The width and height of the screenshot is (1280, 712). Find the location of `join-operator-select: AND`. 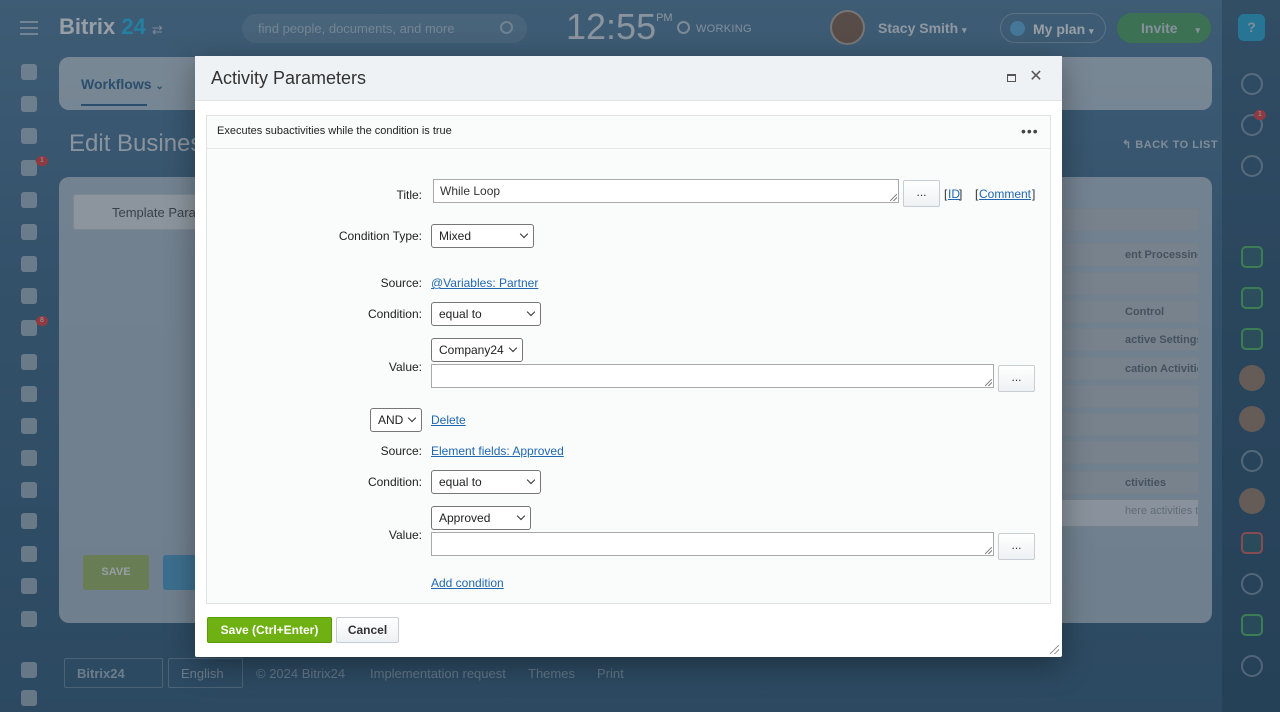

join-operator-select: AND is located at coordinates (396, 420).